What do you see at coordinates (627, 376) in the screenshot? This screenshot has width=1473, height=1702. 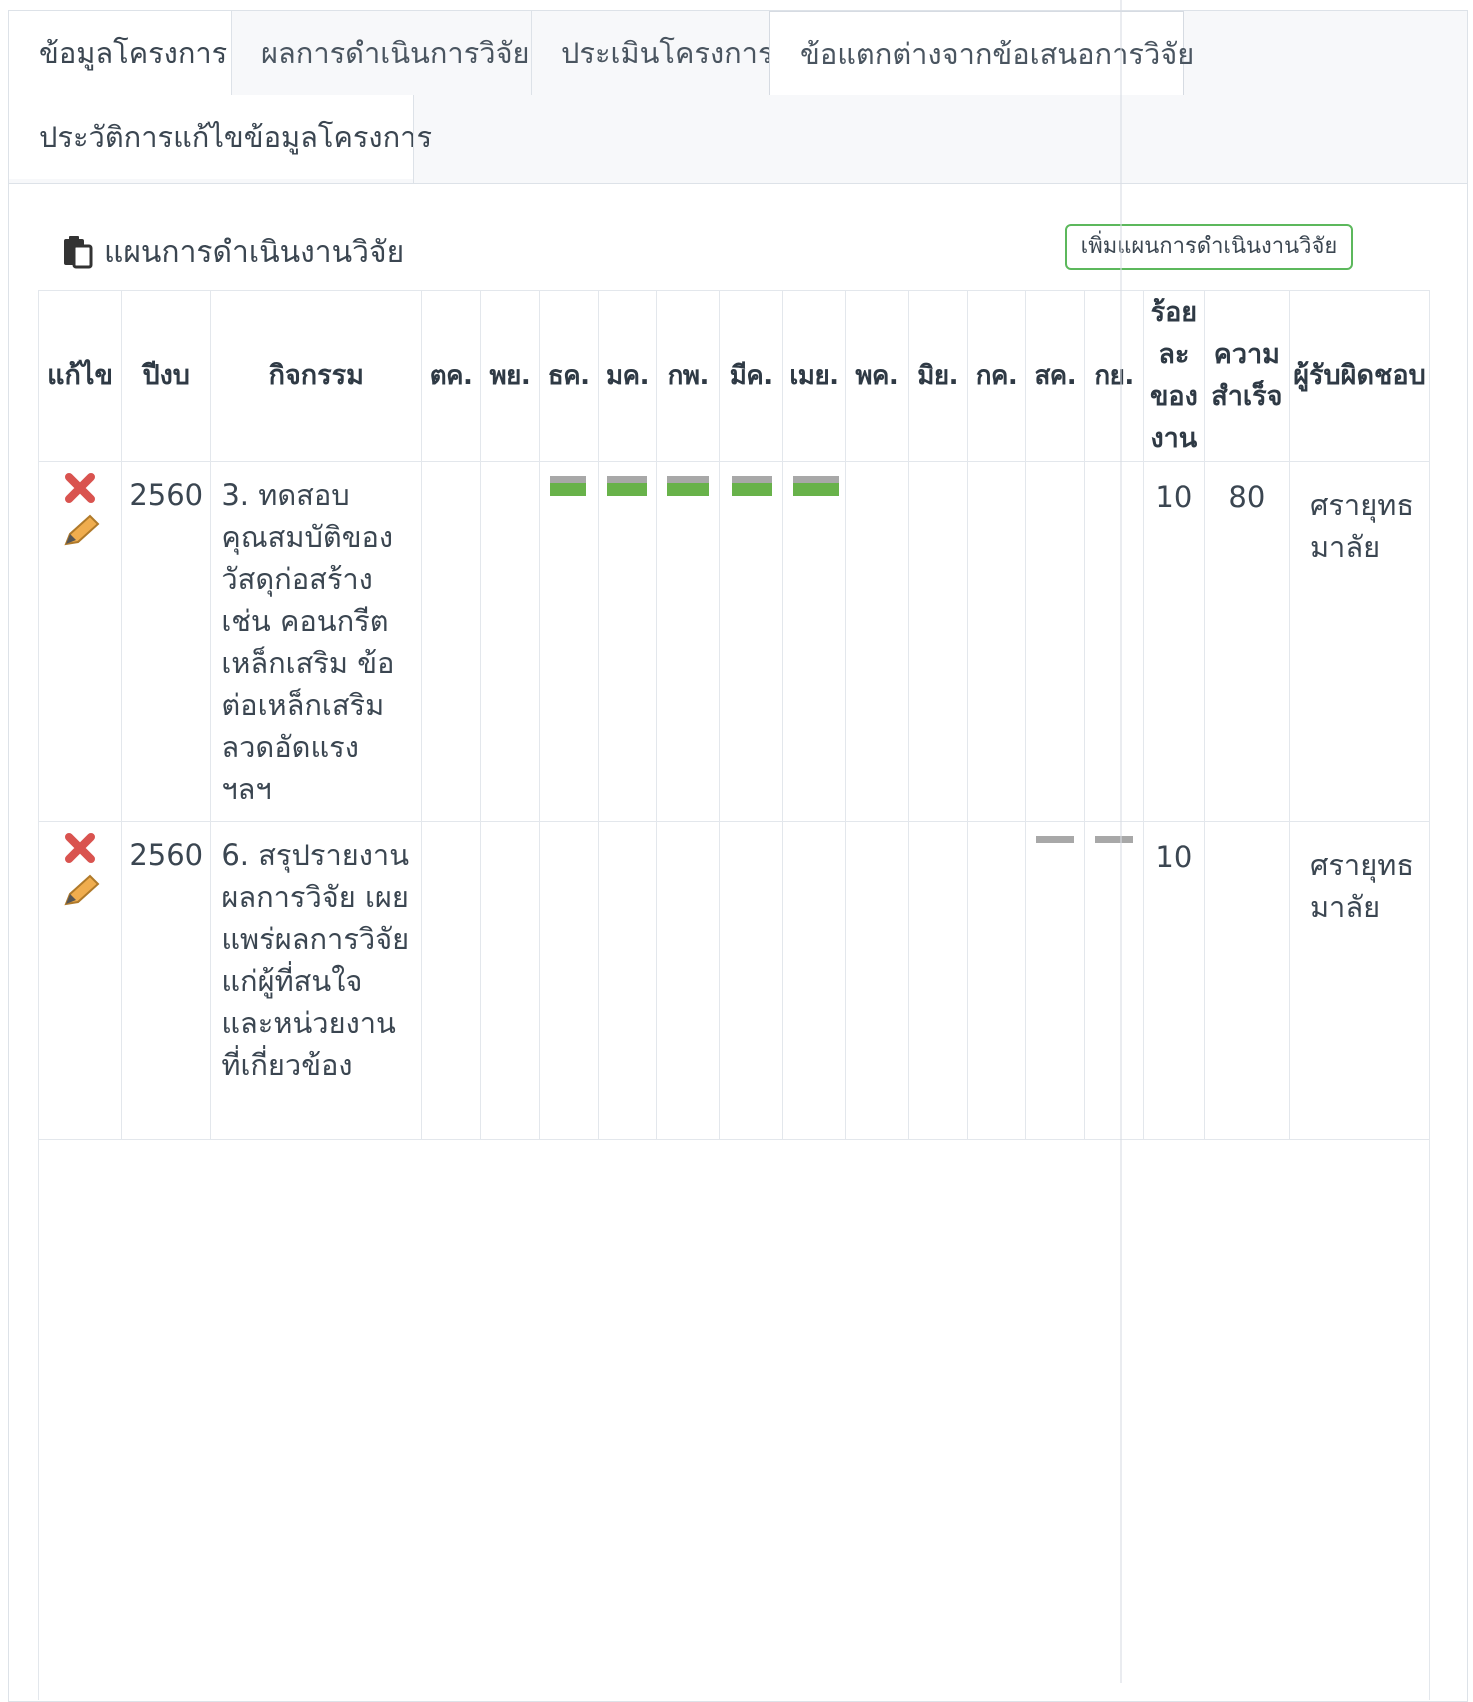 I see `header-month: มค.` at bounding box center [627, 376].